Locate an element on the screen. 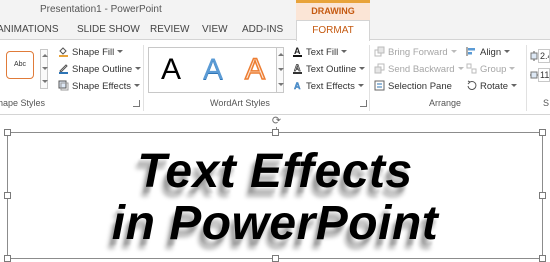 The image size is (550, 262). shape-height-input: 2.4 is located at coordinates (544, 56).